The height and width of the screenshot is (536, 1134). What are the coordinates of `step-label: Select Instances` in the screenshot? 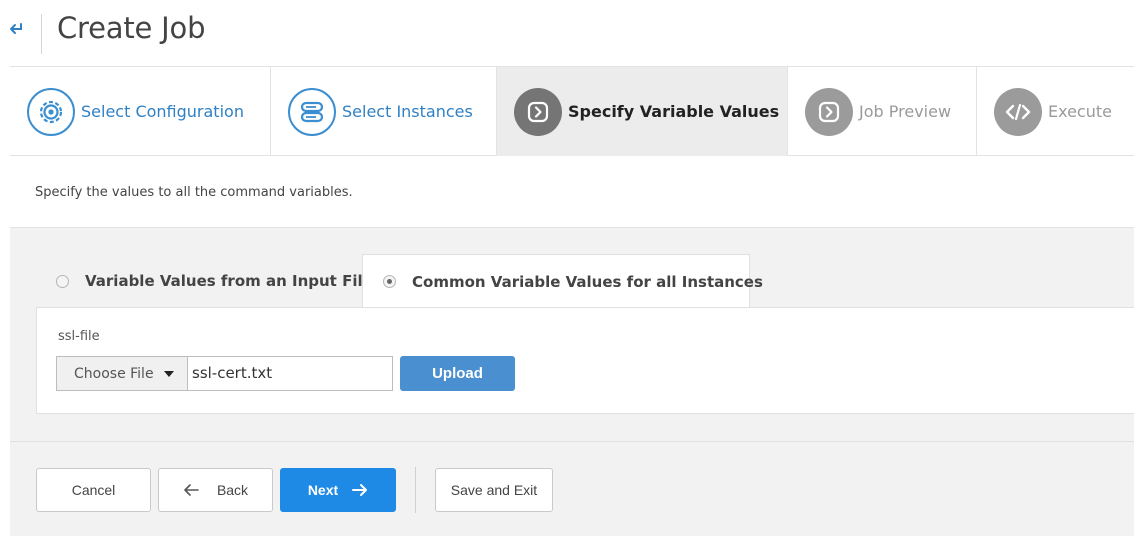 It's located at (407, 111).